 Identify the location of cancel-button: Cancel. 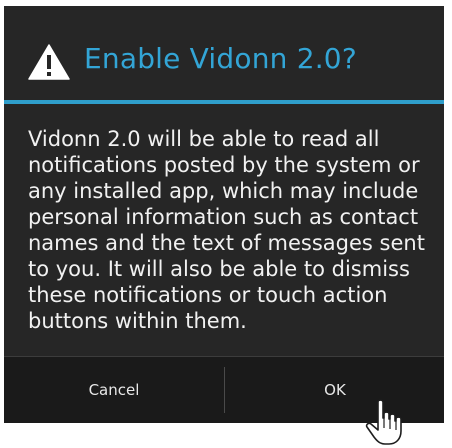
(114, 390).